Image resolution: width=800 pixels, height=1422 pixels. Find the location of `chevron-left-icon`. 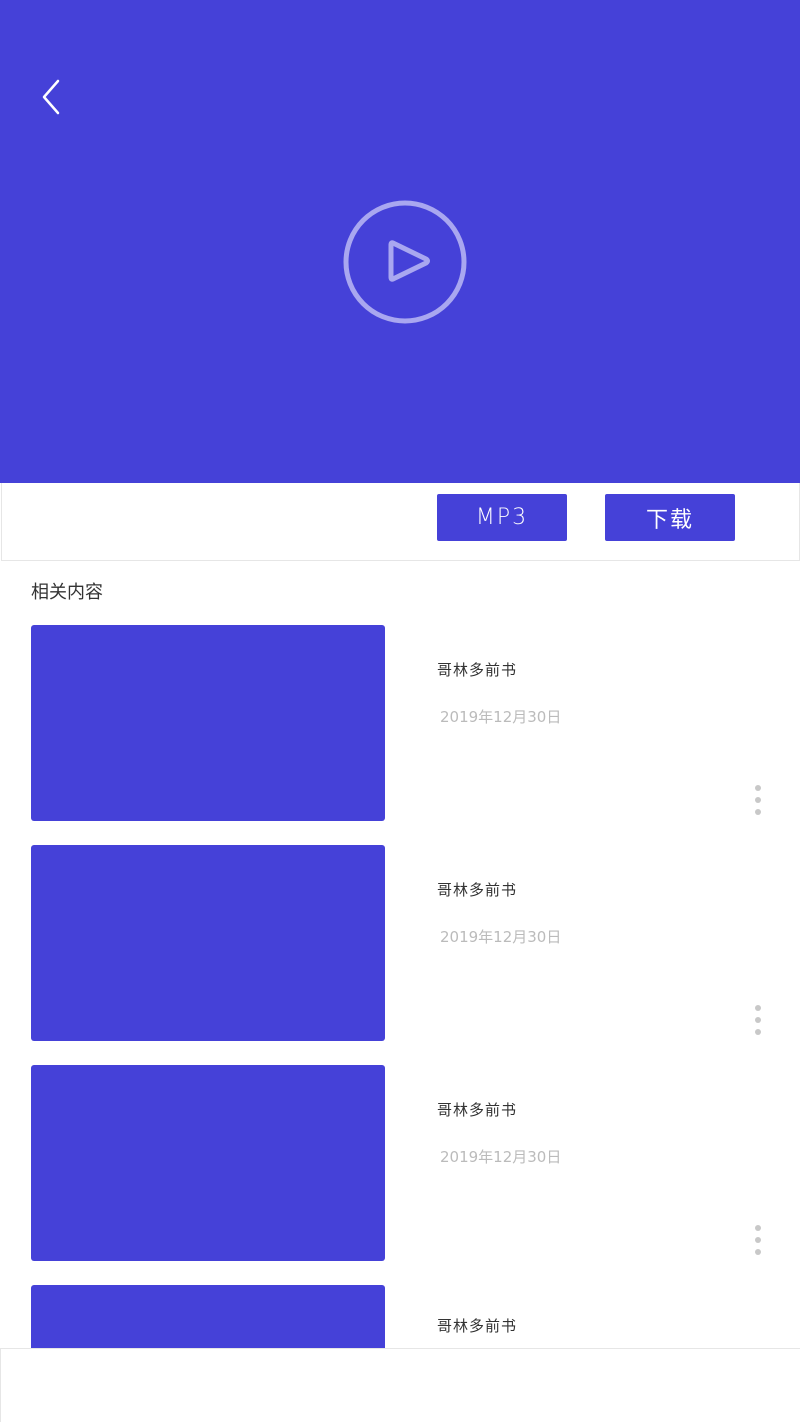

chevron-left-icon is located at coordinates (51, 97).